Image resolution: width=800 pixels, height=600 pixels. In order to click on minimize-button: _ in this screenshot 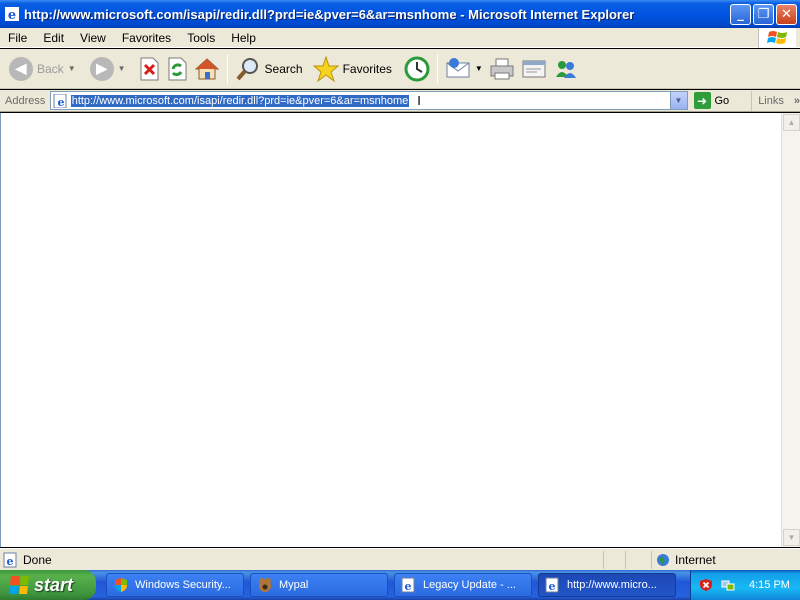, I will do `click(740, 14)`.